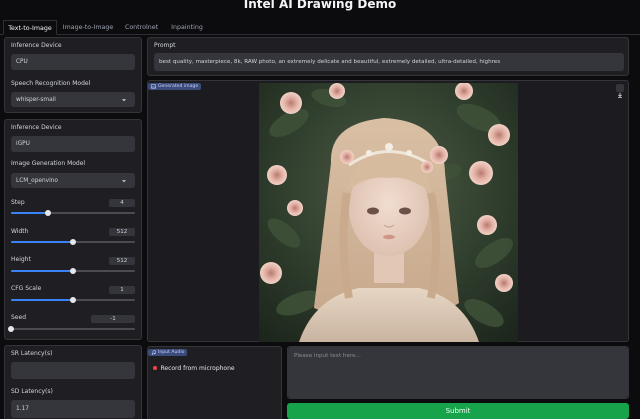  What do you see at coordinates (620, 91) in the screenshot?
I see `download-icon` at bounding box center [620, 91].